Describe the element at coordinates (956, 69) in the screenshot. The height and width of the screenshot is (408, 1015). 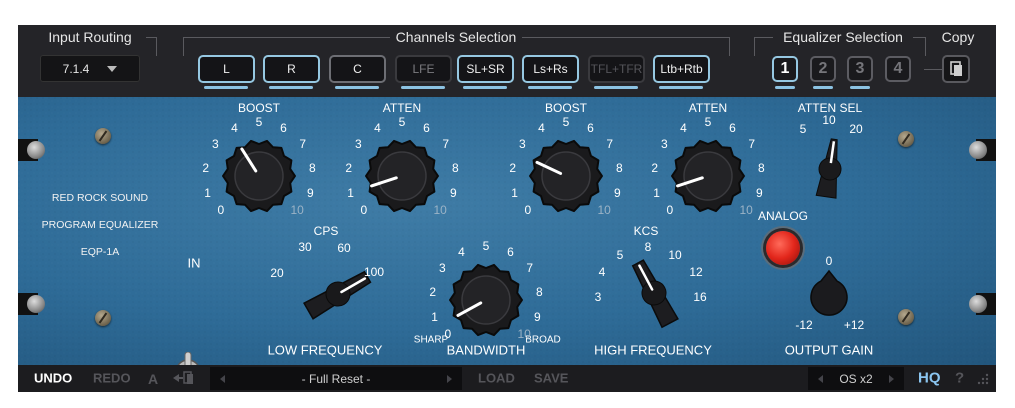
I see `copy-button` at that location.